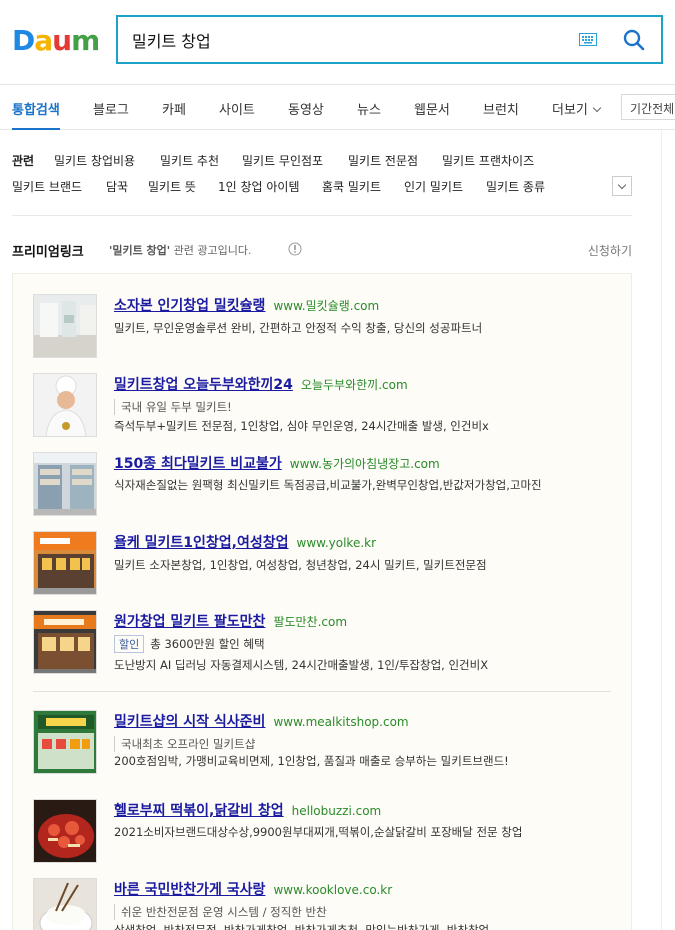  What do you see at coordinates (351, 186) in the screenshot?
I see `related-item: 홈쿡 밀키트` at bounding box center [351, 186].